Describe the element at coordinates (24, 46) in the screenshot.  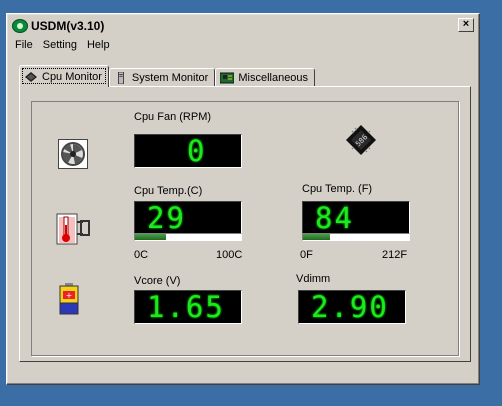
I see `menu-file: File` at that location.